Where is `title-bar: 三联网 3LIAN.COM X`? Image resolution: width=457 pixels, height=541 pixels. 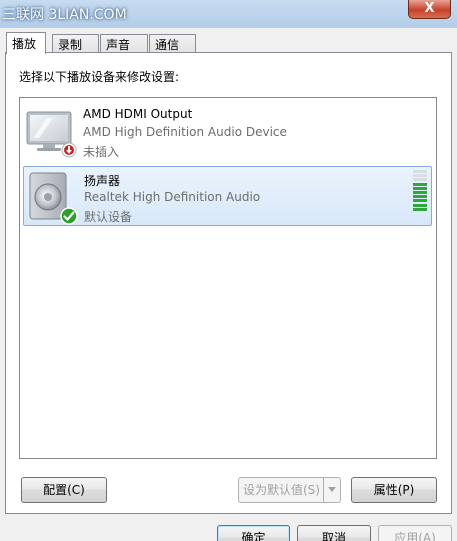 title-bar: 三联网 3LIAN.COM X is located at coordinates (228, 14).